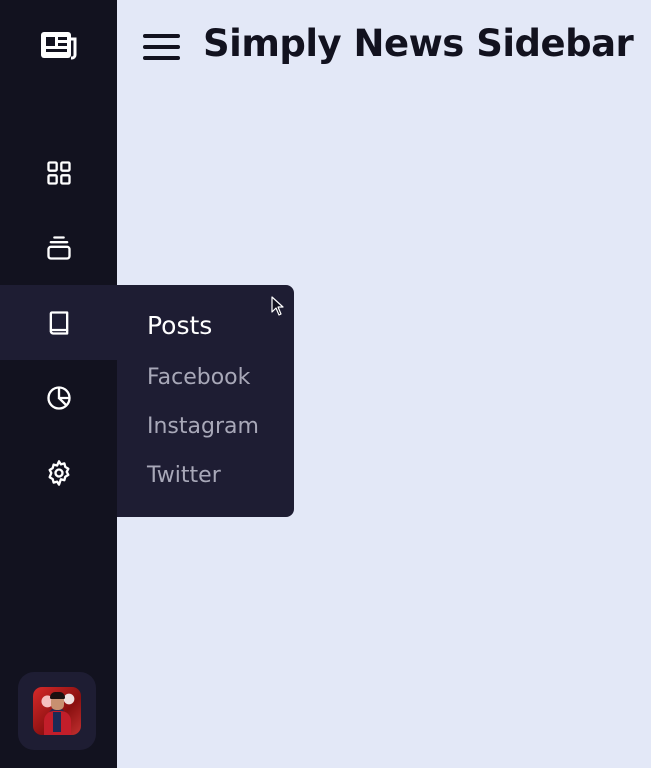 The width and height of the screenshot is (651, 768). I want to click on sidebar-item-posts, so click(58, 322).